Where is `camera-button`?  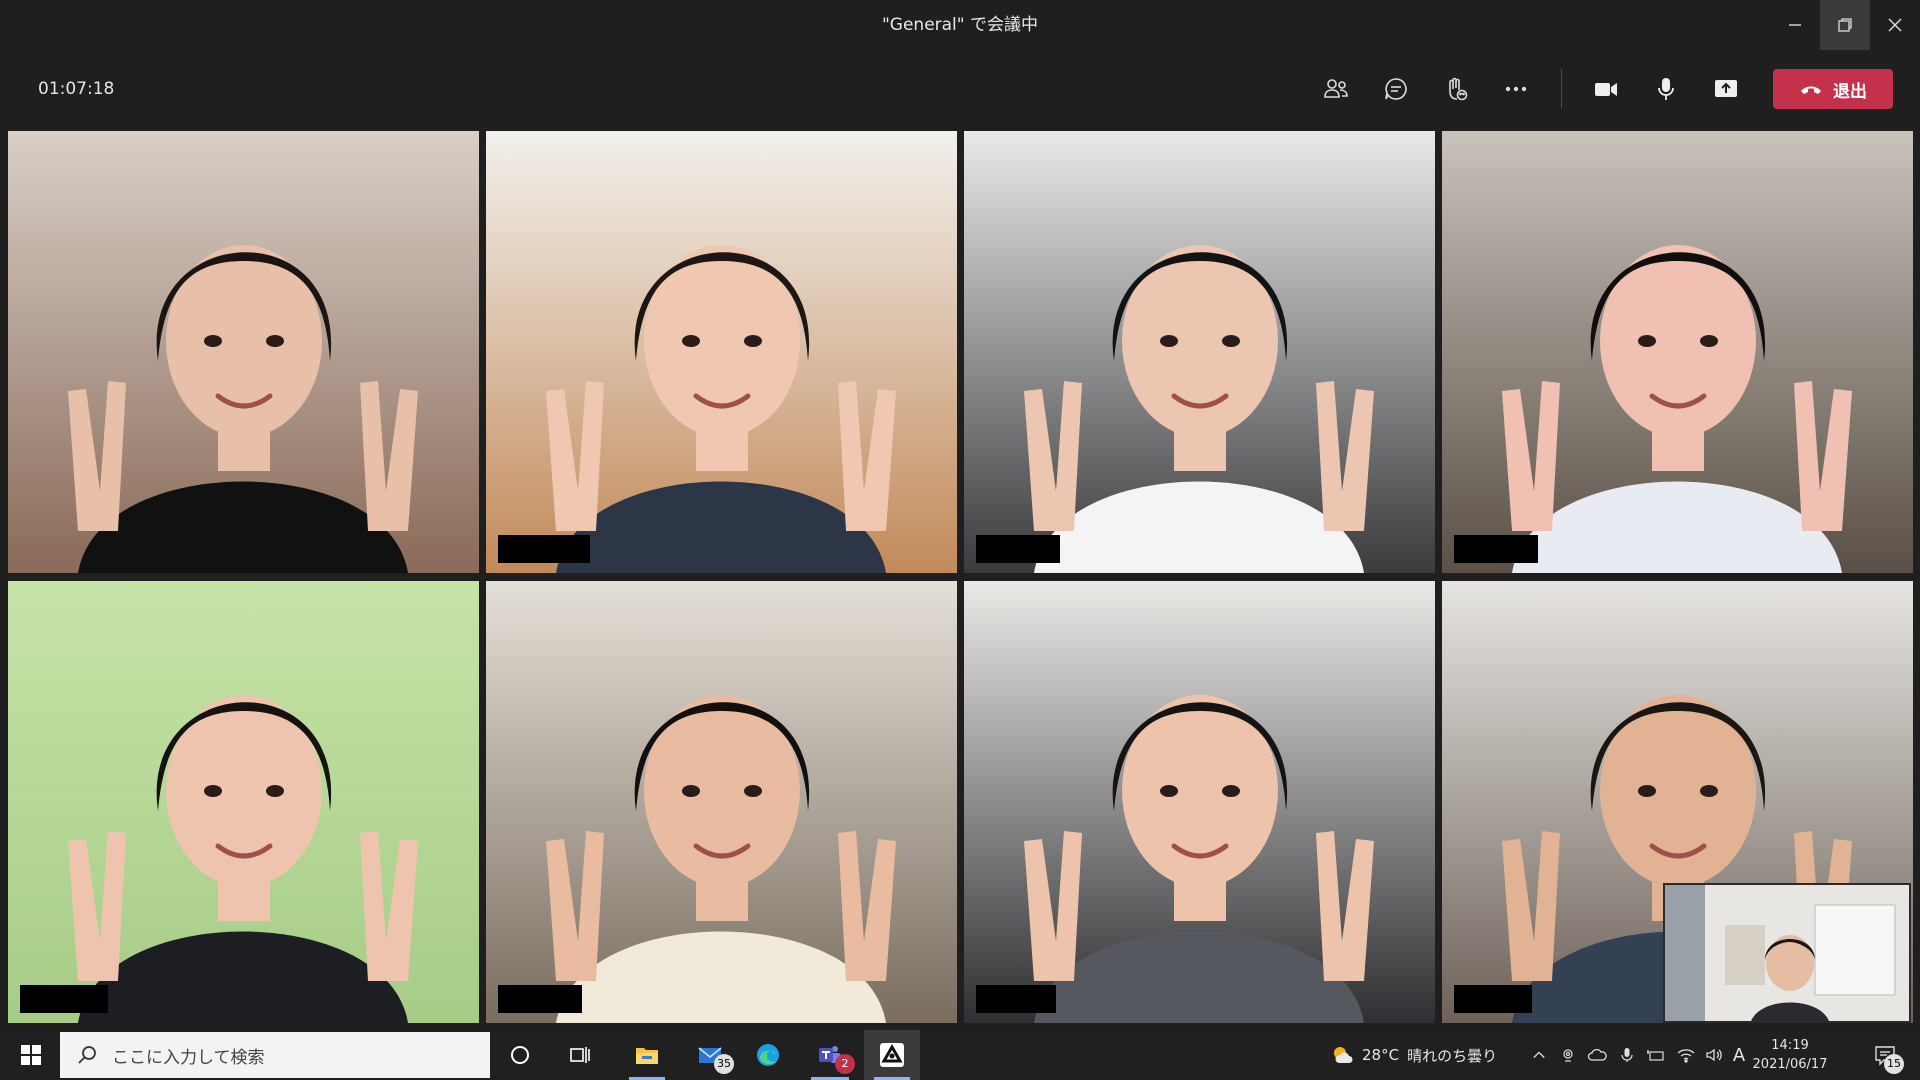 camera-button is located at coordinates (1606, 89).